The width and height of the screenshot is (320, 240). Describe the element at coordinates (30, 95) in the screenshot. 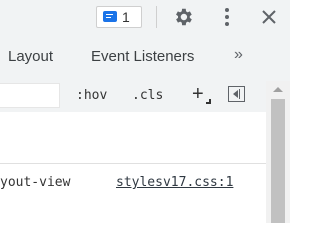

I see `styles-filter-input` at that location.